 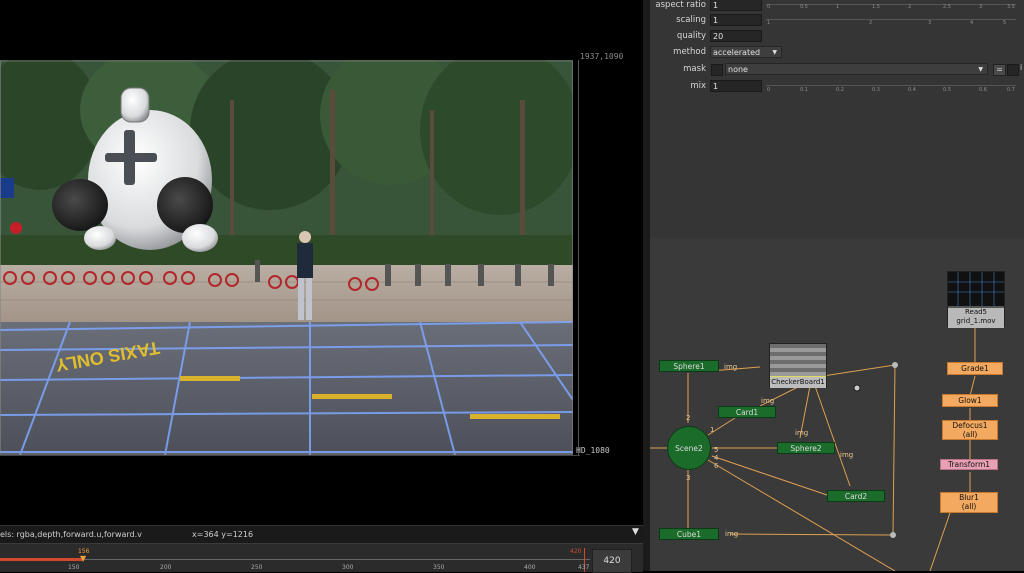 I want to click on param-label: mask, so click(x=694, y=69).